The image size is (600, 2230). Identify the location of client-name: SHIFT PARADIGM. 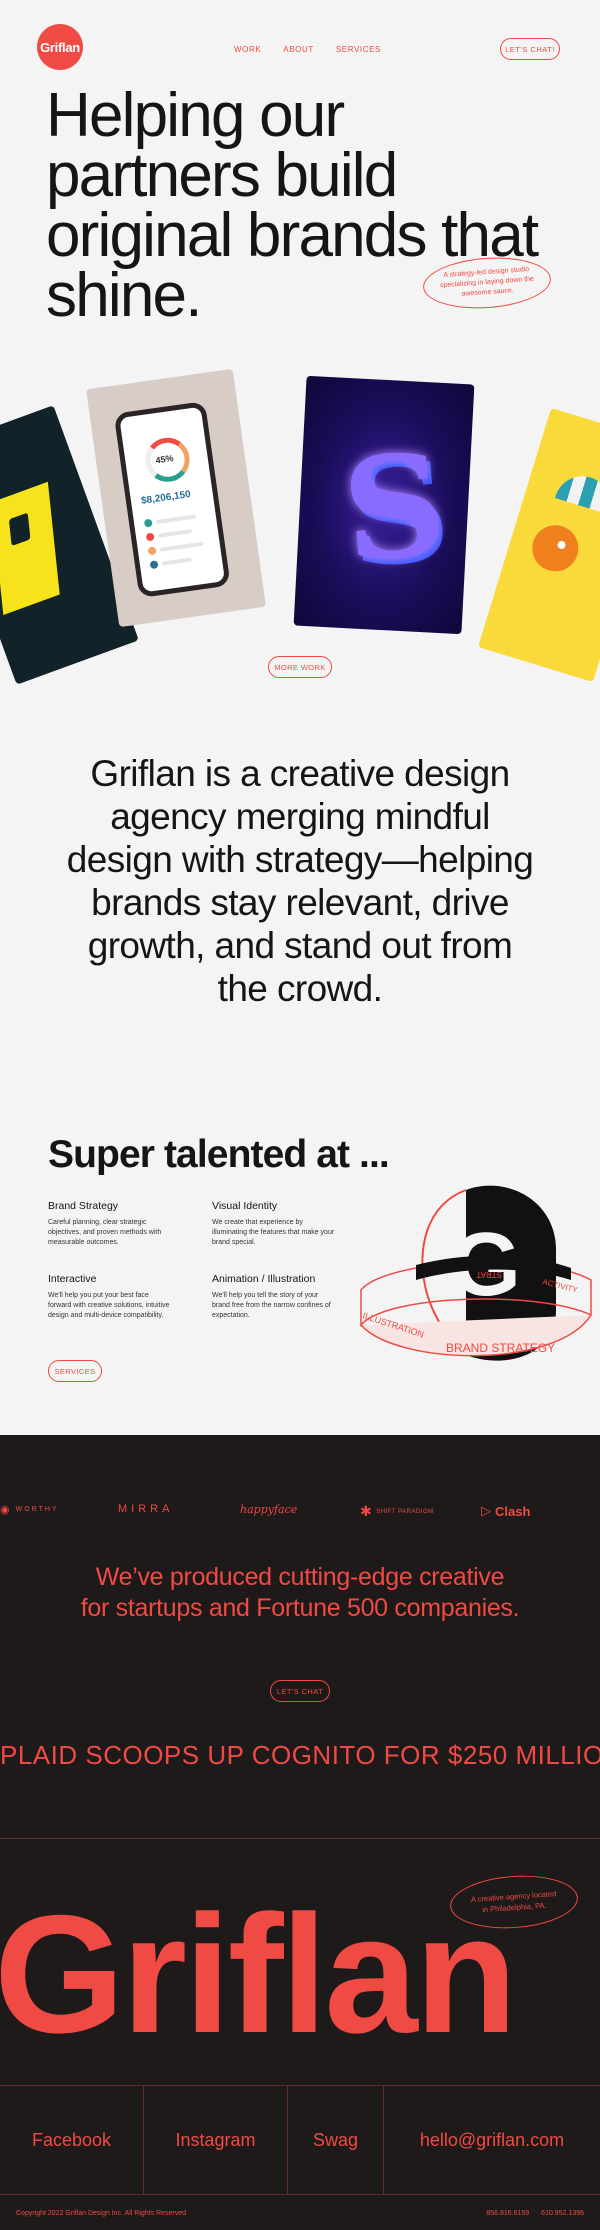
(405, 1511).